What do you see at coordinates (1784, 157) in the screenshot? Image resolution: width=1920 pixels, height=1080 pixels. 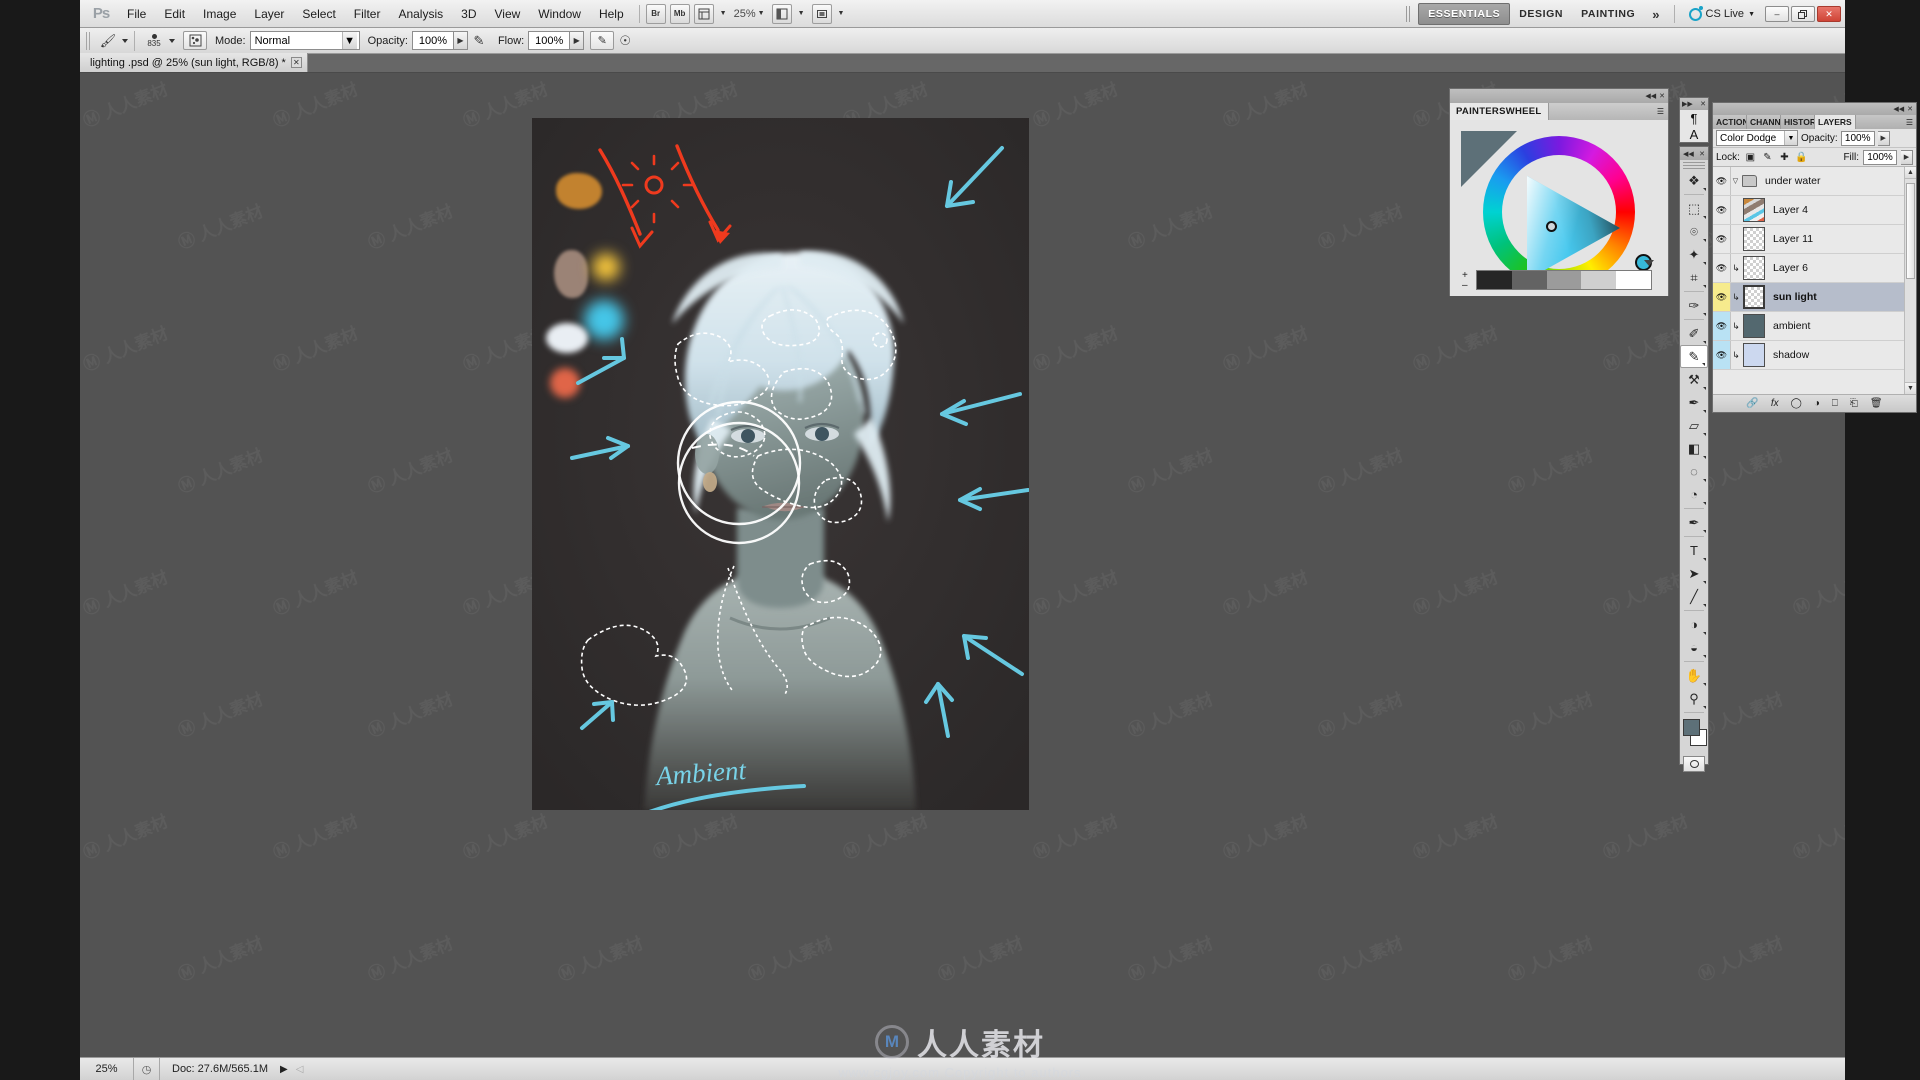 I see `lock-position-icon: ✚` at bounding box center [1784, 157].